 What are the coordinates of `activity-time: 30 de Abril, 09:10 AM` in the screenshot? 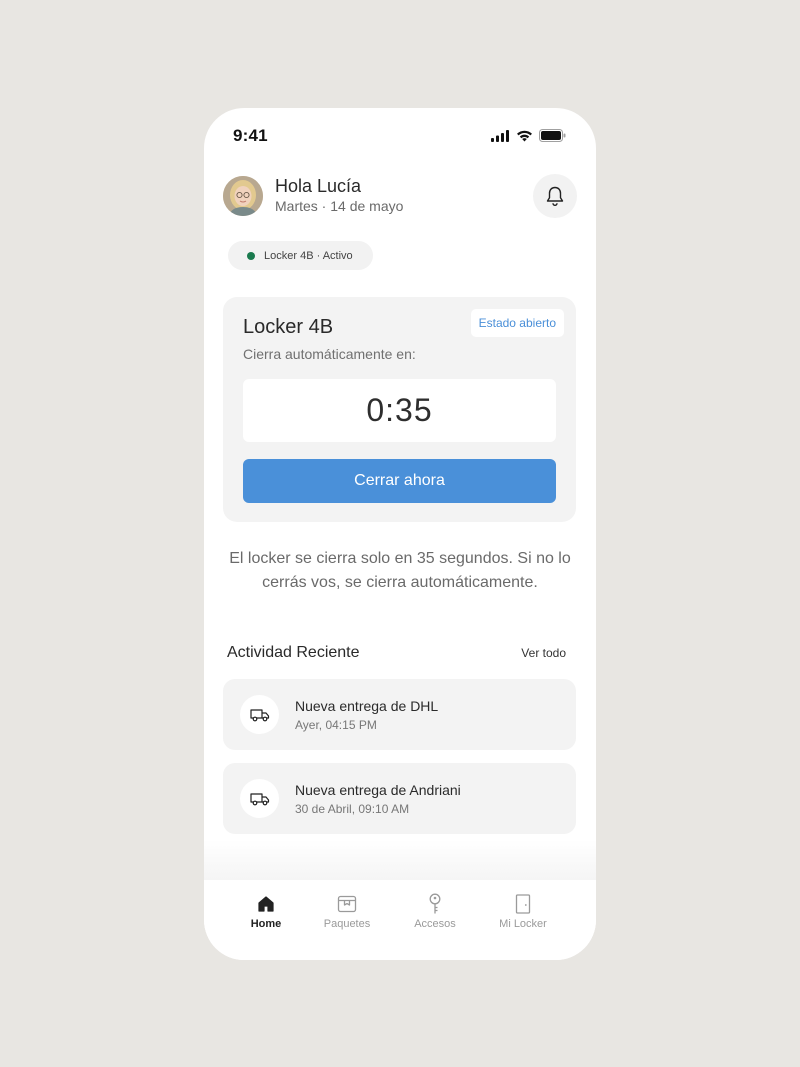 It's located at (352, 809).